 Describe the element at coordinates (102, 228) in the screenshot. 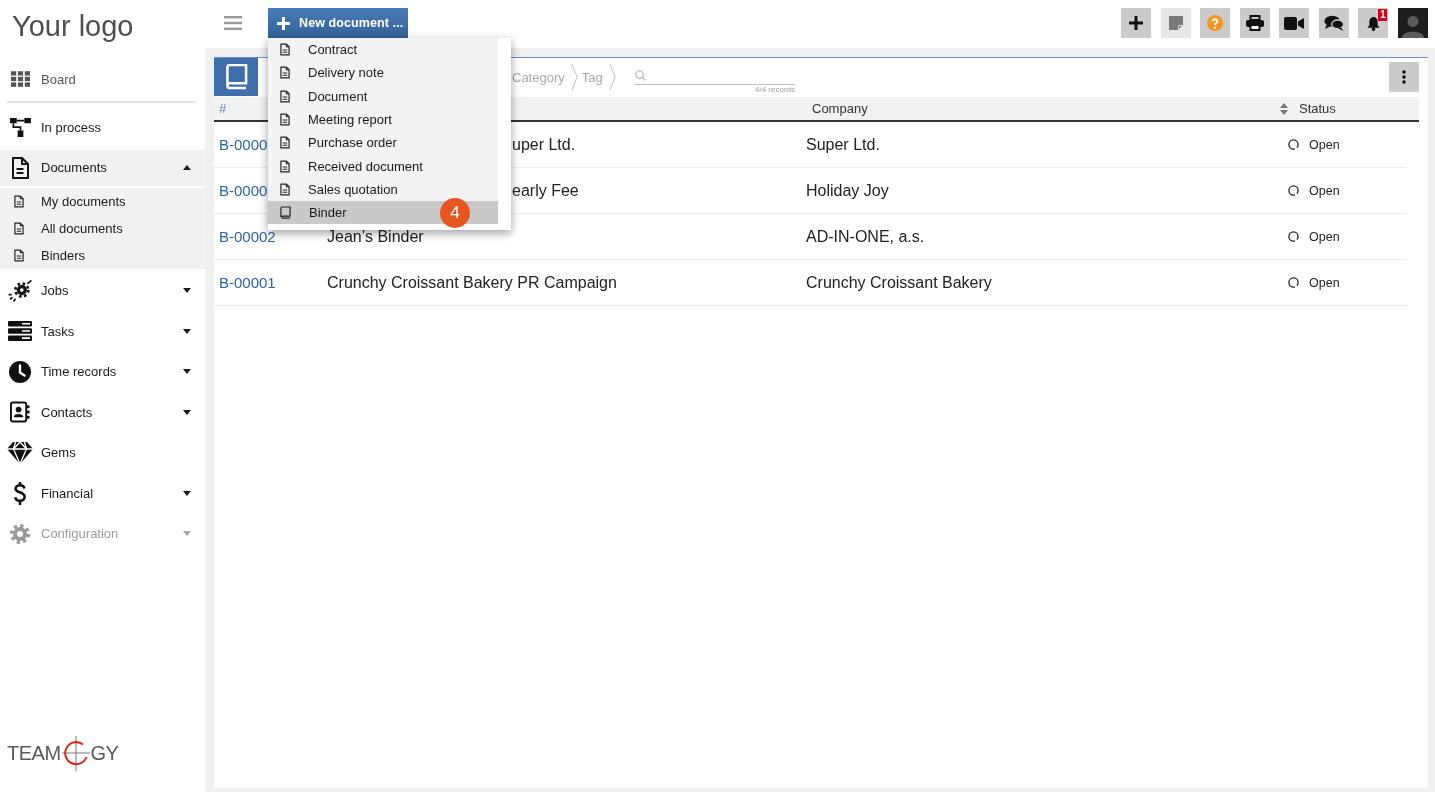

I see `nav-subitem: All documents` at that location.